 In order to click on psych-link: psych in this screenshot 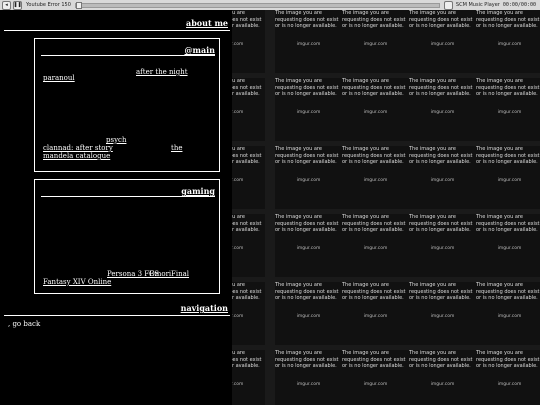, I will do `click(116, 140)`.